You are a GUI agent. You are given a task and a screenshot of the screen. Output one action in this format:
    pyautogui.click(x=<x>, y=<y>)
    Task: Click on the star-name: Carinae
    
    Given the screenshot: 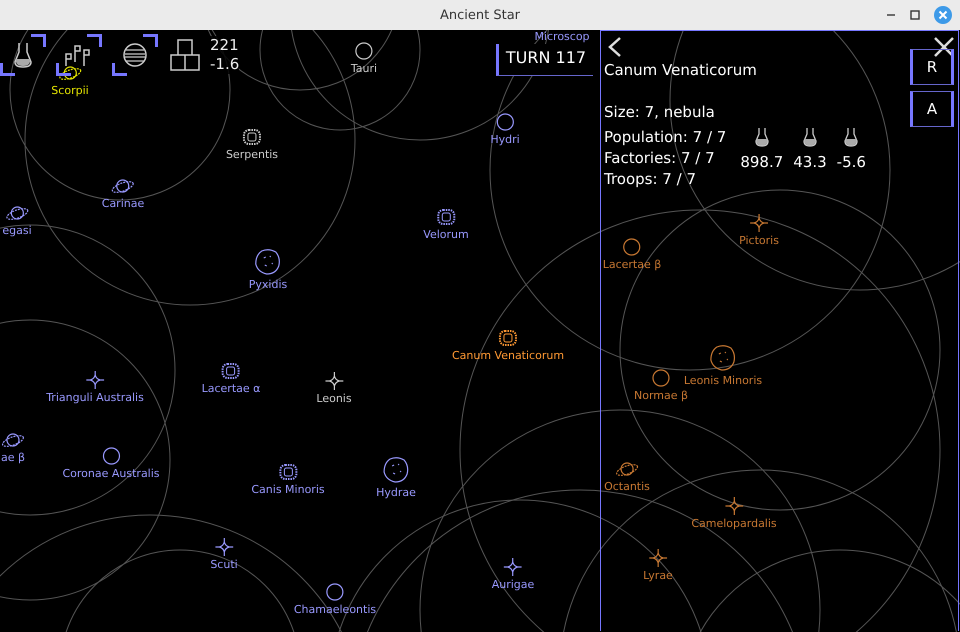 What is the action you would take?
    pyautogui.click(x=123, y=203)
    